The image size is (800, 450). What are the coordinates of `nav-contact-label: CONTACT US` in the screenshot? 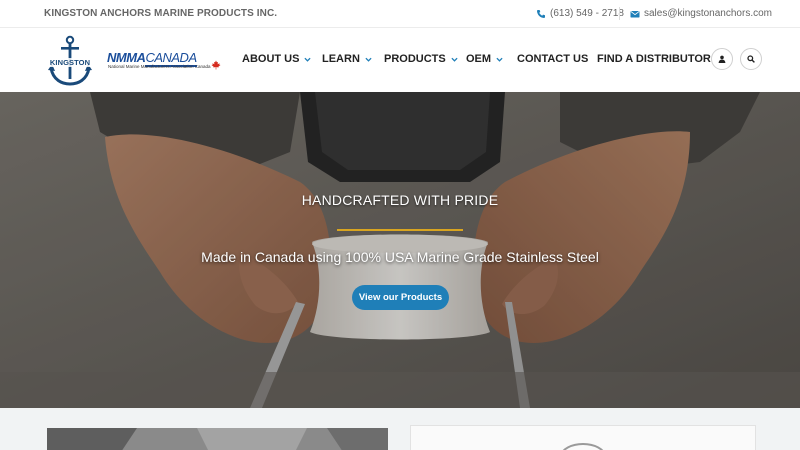 It's located at (553, 59).